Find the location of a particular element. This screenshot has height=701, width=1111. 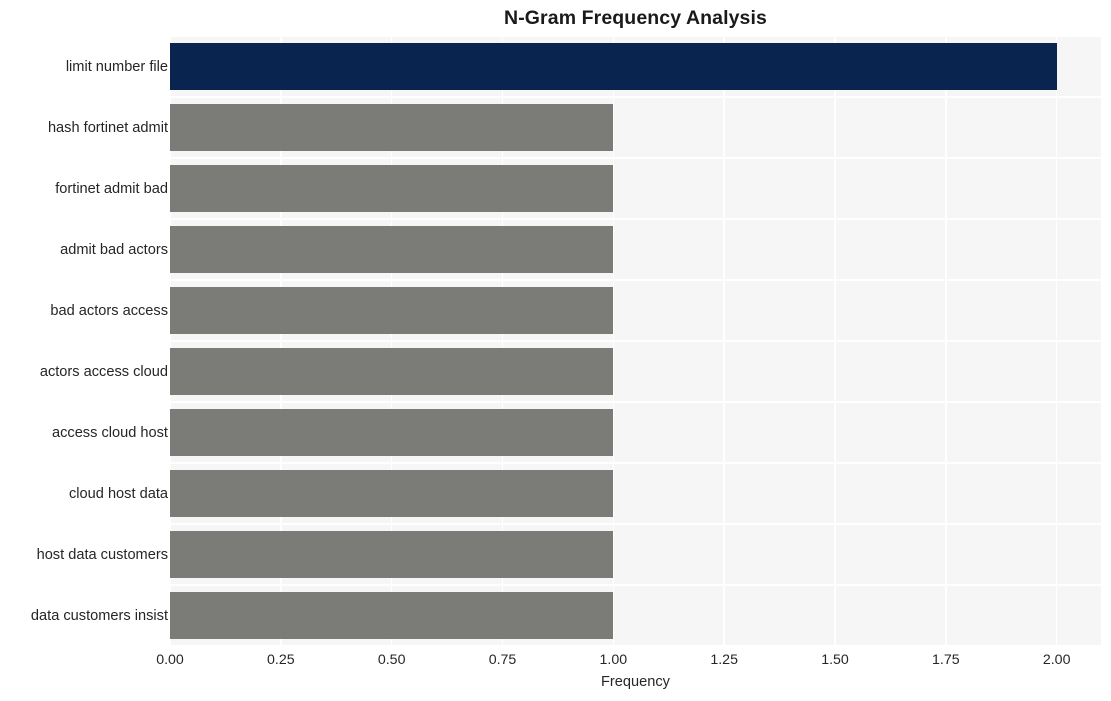

y-axis-tick-label: fortinet admit bad is located at coordinates (111, 188).